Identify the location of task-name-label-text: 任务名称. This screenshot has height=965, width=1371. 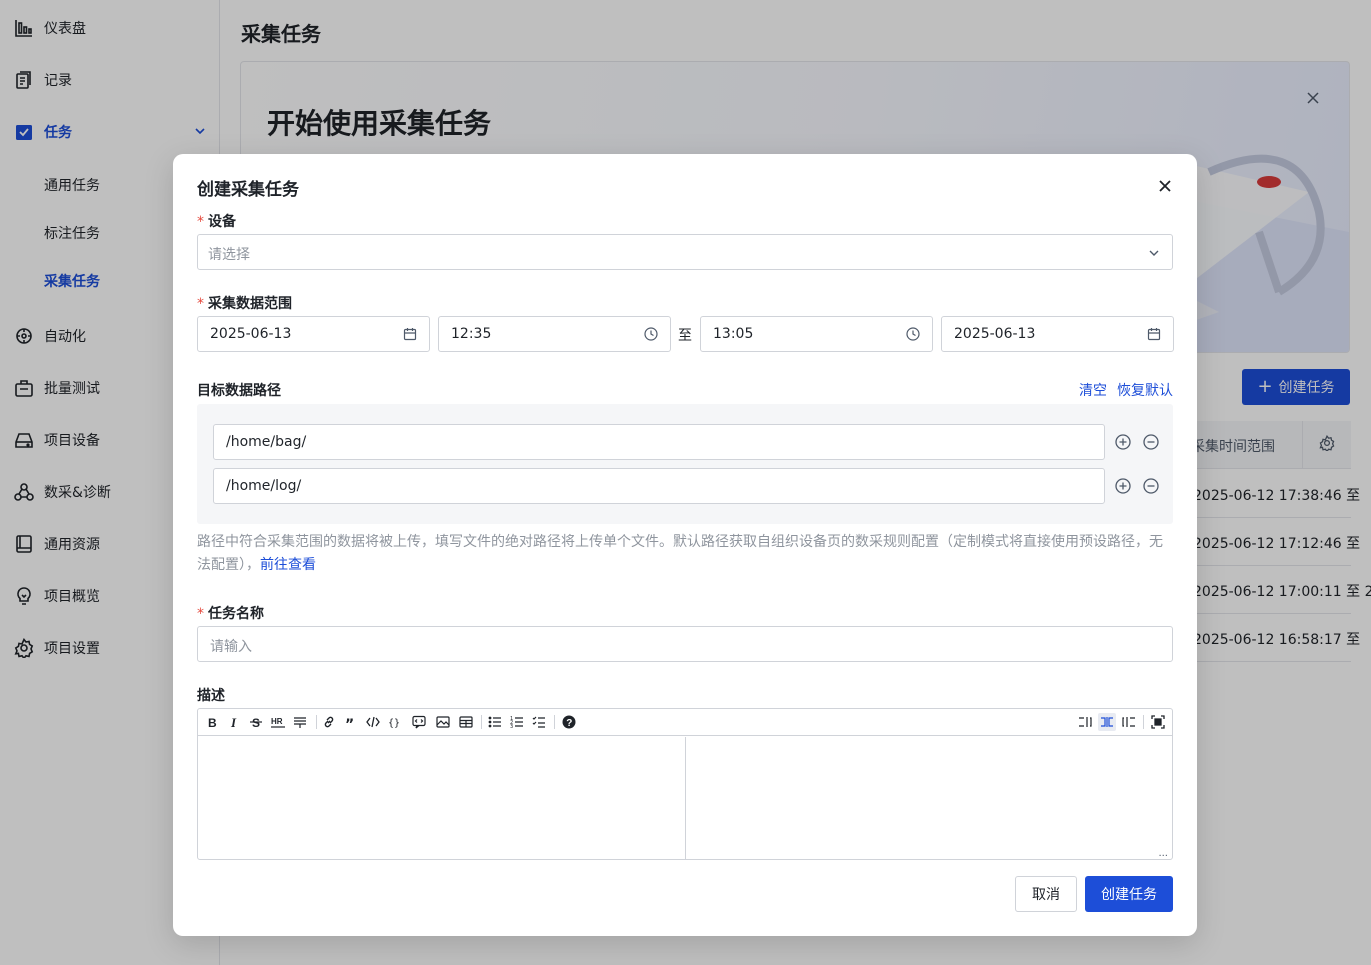
(236, 614).